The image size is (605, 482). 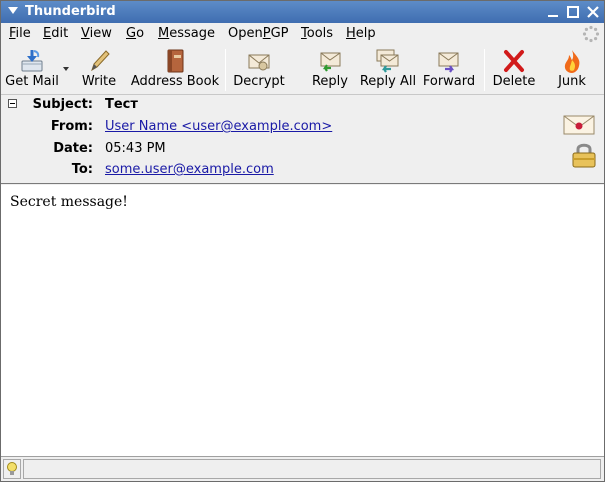 What do you see at coordinates (66, 69) in the screenshot?
I see `get-mail-dropdown-icon` at bounding box center [66, 69].